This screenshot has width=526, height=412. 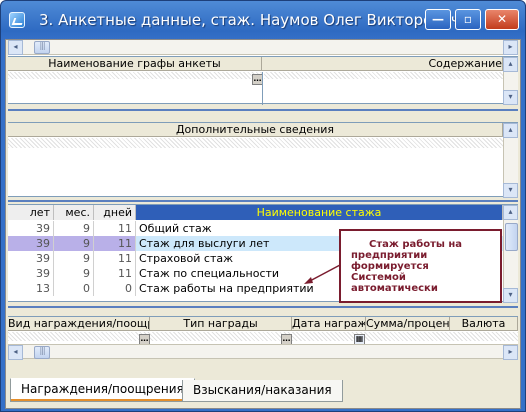 I want to click on tab-penalties: Взыскания/наказания, so click(x=262, y=391).